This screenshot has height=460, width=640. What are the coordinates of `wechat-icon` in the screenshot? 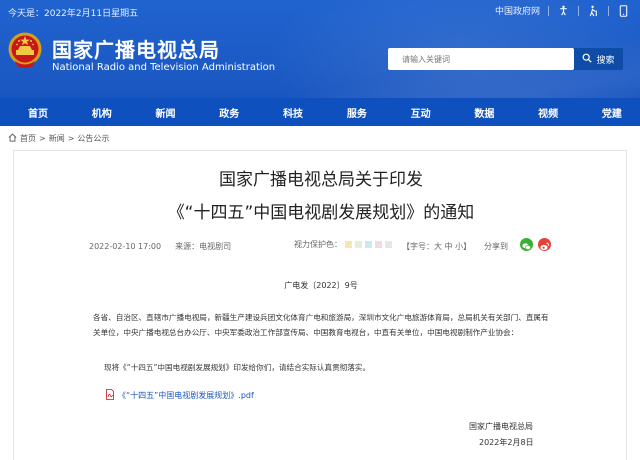 It's located at (526, 244).